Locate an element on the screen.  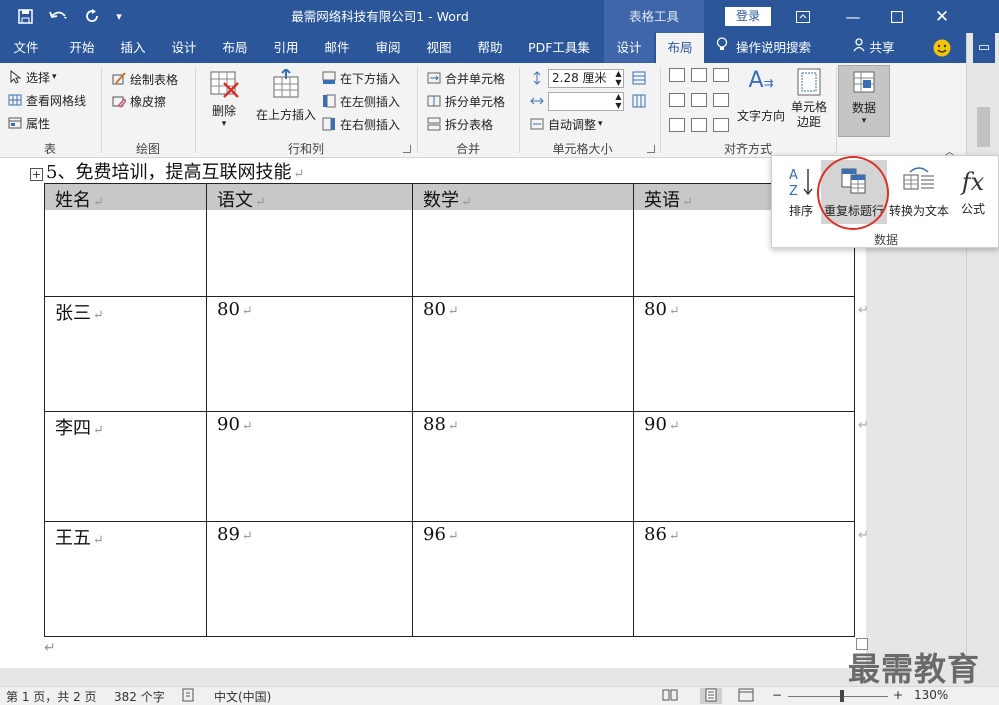
split-cells-button: 拆分单元格 is located at coordinates (466, 101).